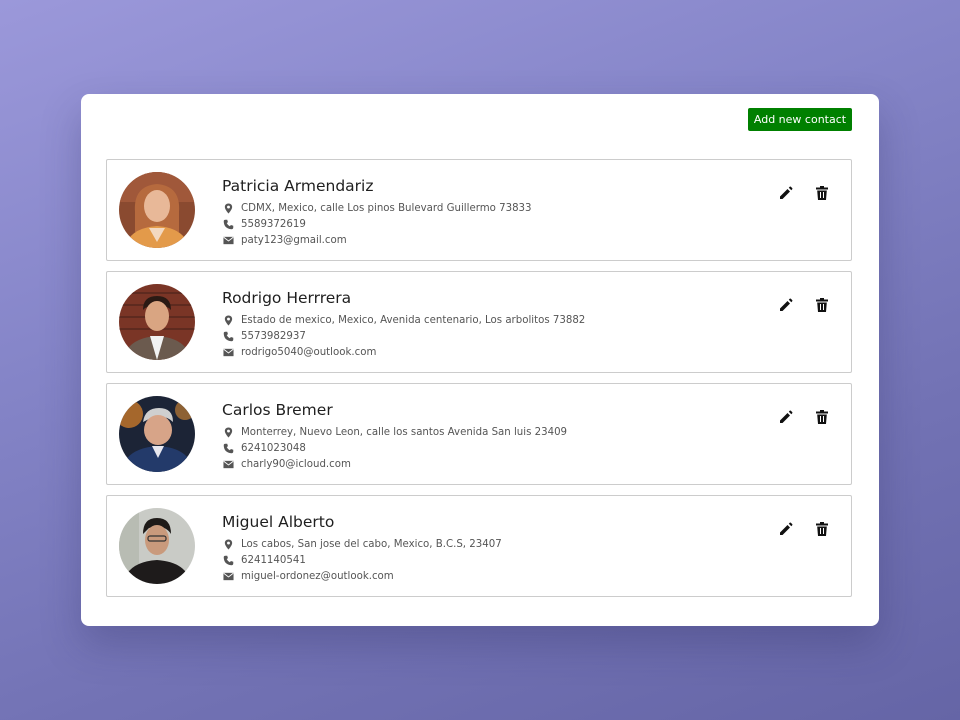 Image resolution: width=960 pixels, height=720 pixels. I want to click on contact-name: Miguel Alberto, so click(278, 522).